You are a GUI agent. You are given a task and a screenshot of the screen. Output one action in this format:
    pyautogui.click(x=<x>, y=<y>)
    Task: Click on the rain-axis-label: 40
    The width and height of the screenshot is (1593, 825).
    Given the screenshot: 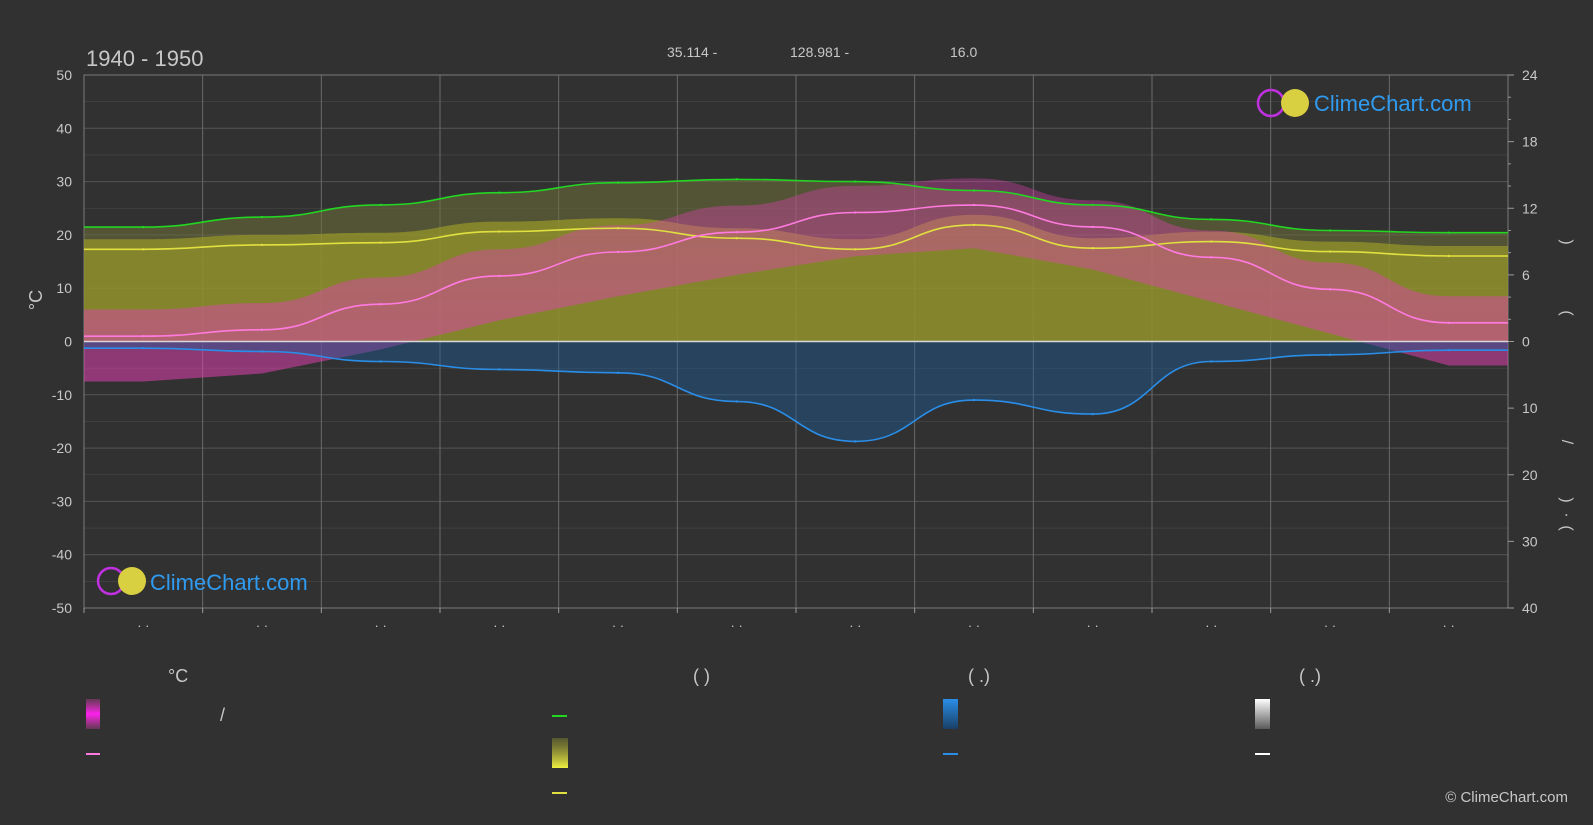 What is the action you would take?
    pyautogui.click(x=1530, y=608)
    